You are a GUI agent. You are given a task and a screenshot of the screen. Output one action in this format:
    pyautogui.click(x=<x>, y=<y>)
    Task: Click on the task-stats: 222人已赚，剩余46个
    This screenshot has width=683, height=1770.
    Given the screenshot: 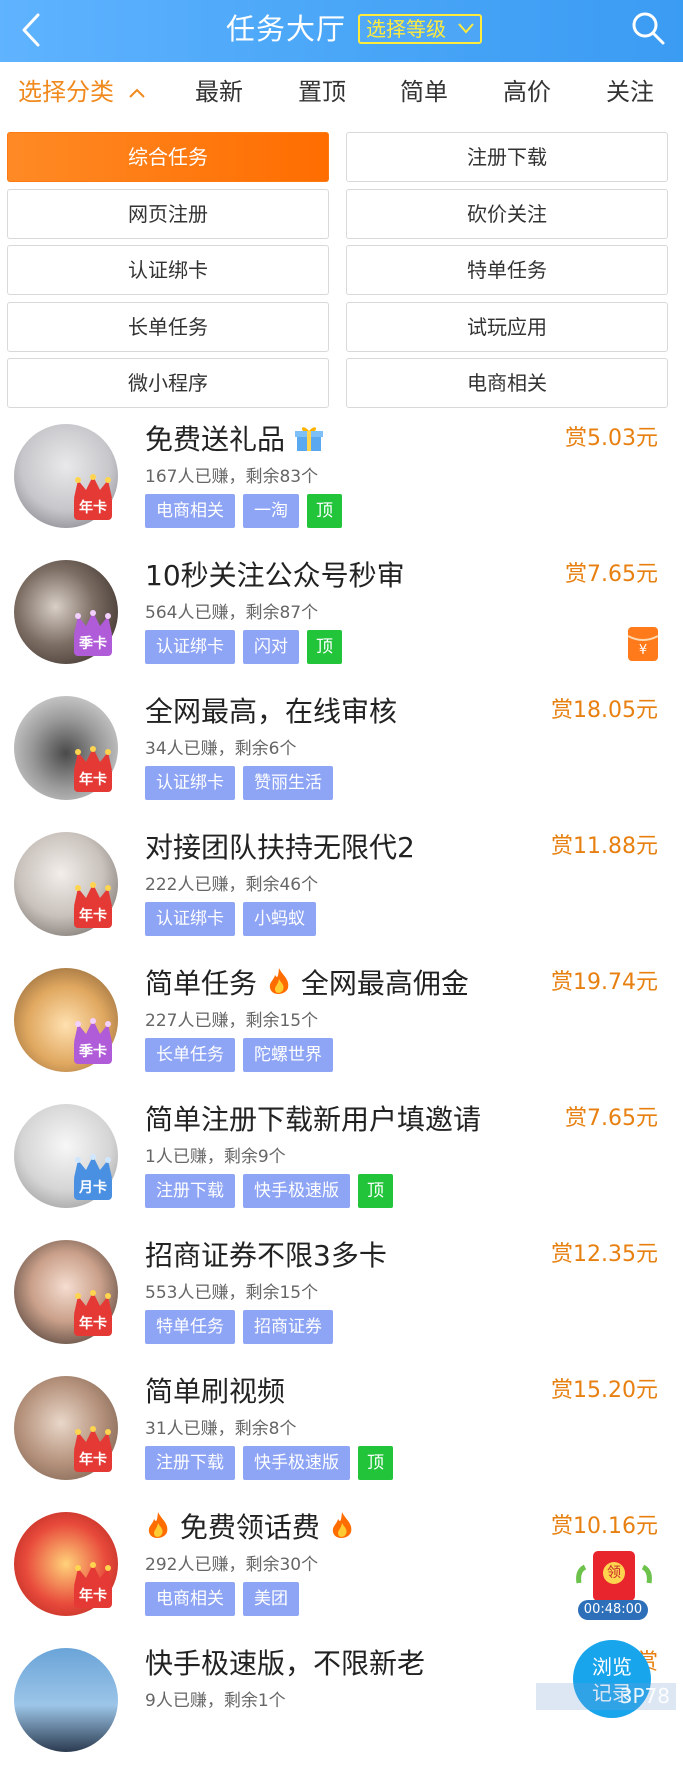 What is the action you would take?
    pyautogui.click(x=232, y=885)
    